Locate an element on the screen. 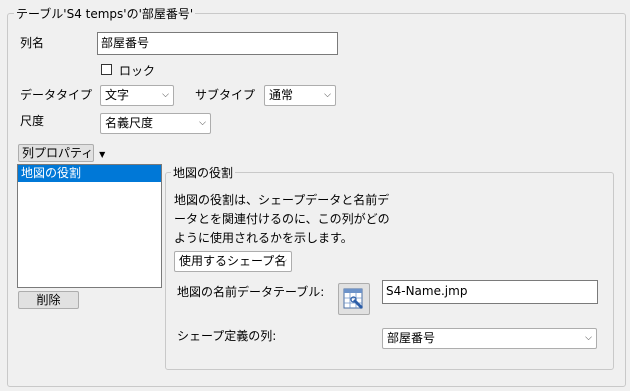 This screenshot has height=391, width=630. shape-column-select: 部屋番号 ⌵ is located at coordinates (489, 338).